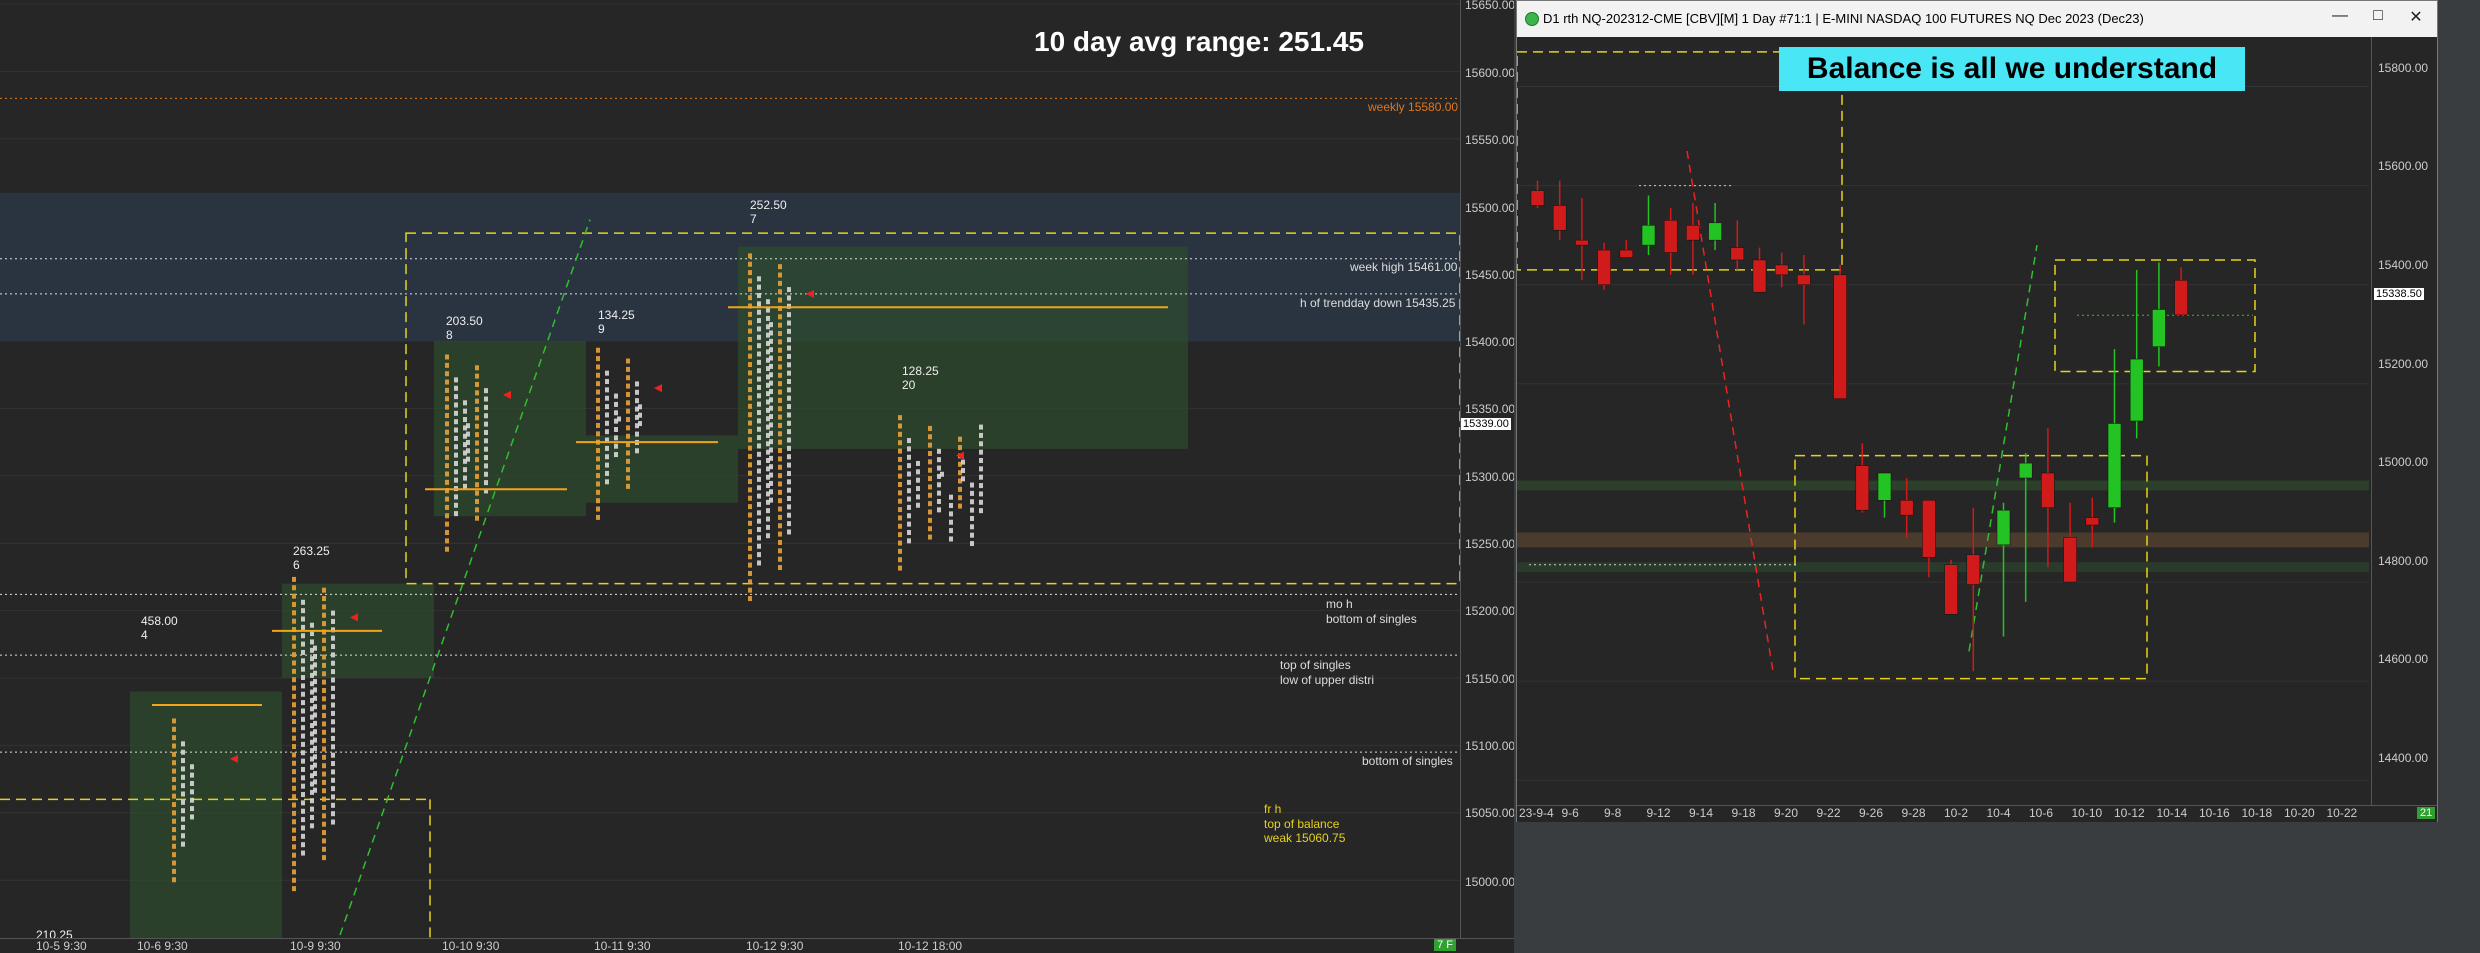 The width and height of the screenshot is (2480, 953). I want to click on maximize-button: □, so click(2378, 16).